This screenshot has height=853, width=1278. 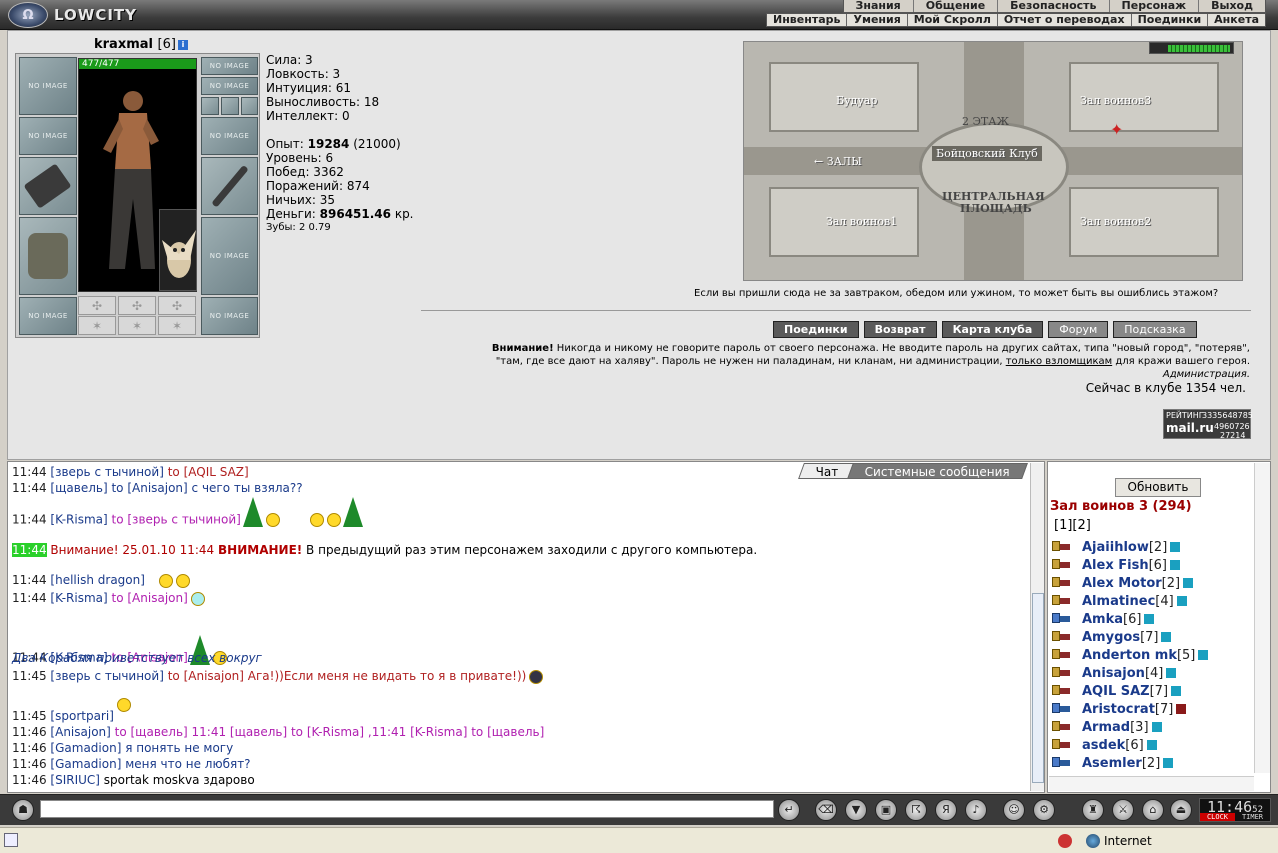 What do you see at coordinates (1262, 618) in the screenshot?
I see `users-scrollbar-vertical` at bounding box center [1262, 618].